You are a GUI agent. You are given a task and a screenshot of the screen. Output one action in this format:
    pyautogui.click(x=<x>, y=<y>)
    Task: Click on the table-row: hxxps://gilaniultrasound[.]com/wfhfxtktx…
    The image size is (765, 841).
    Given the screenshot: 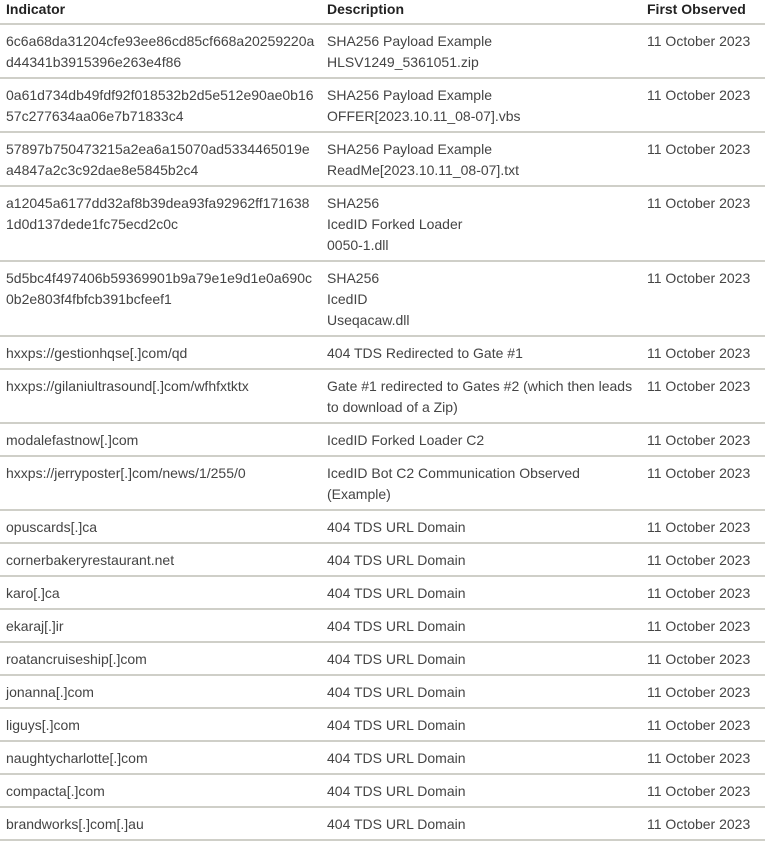 What is the action you would take?
    pyautogui.click(x=382, y=396)
    